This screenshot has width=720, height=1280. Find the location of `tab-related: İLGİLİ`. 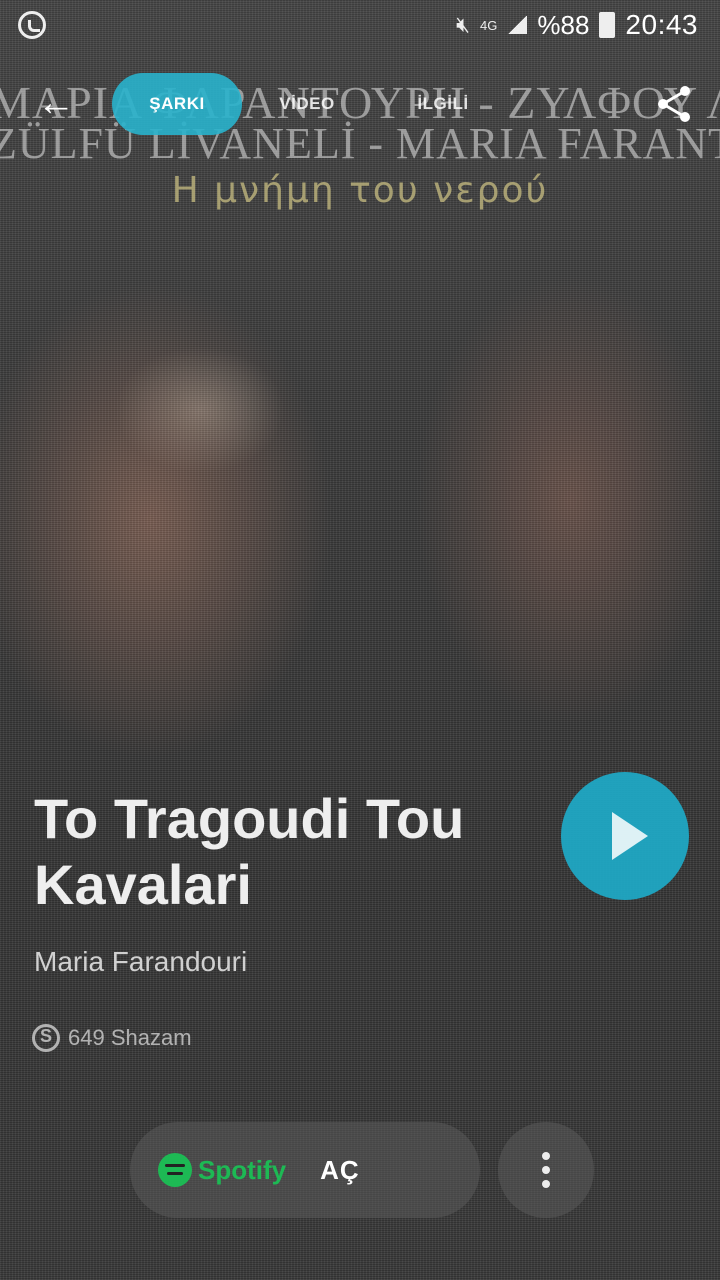

tab-related: İLGİLİ is located at coordinates (443, 104).